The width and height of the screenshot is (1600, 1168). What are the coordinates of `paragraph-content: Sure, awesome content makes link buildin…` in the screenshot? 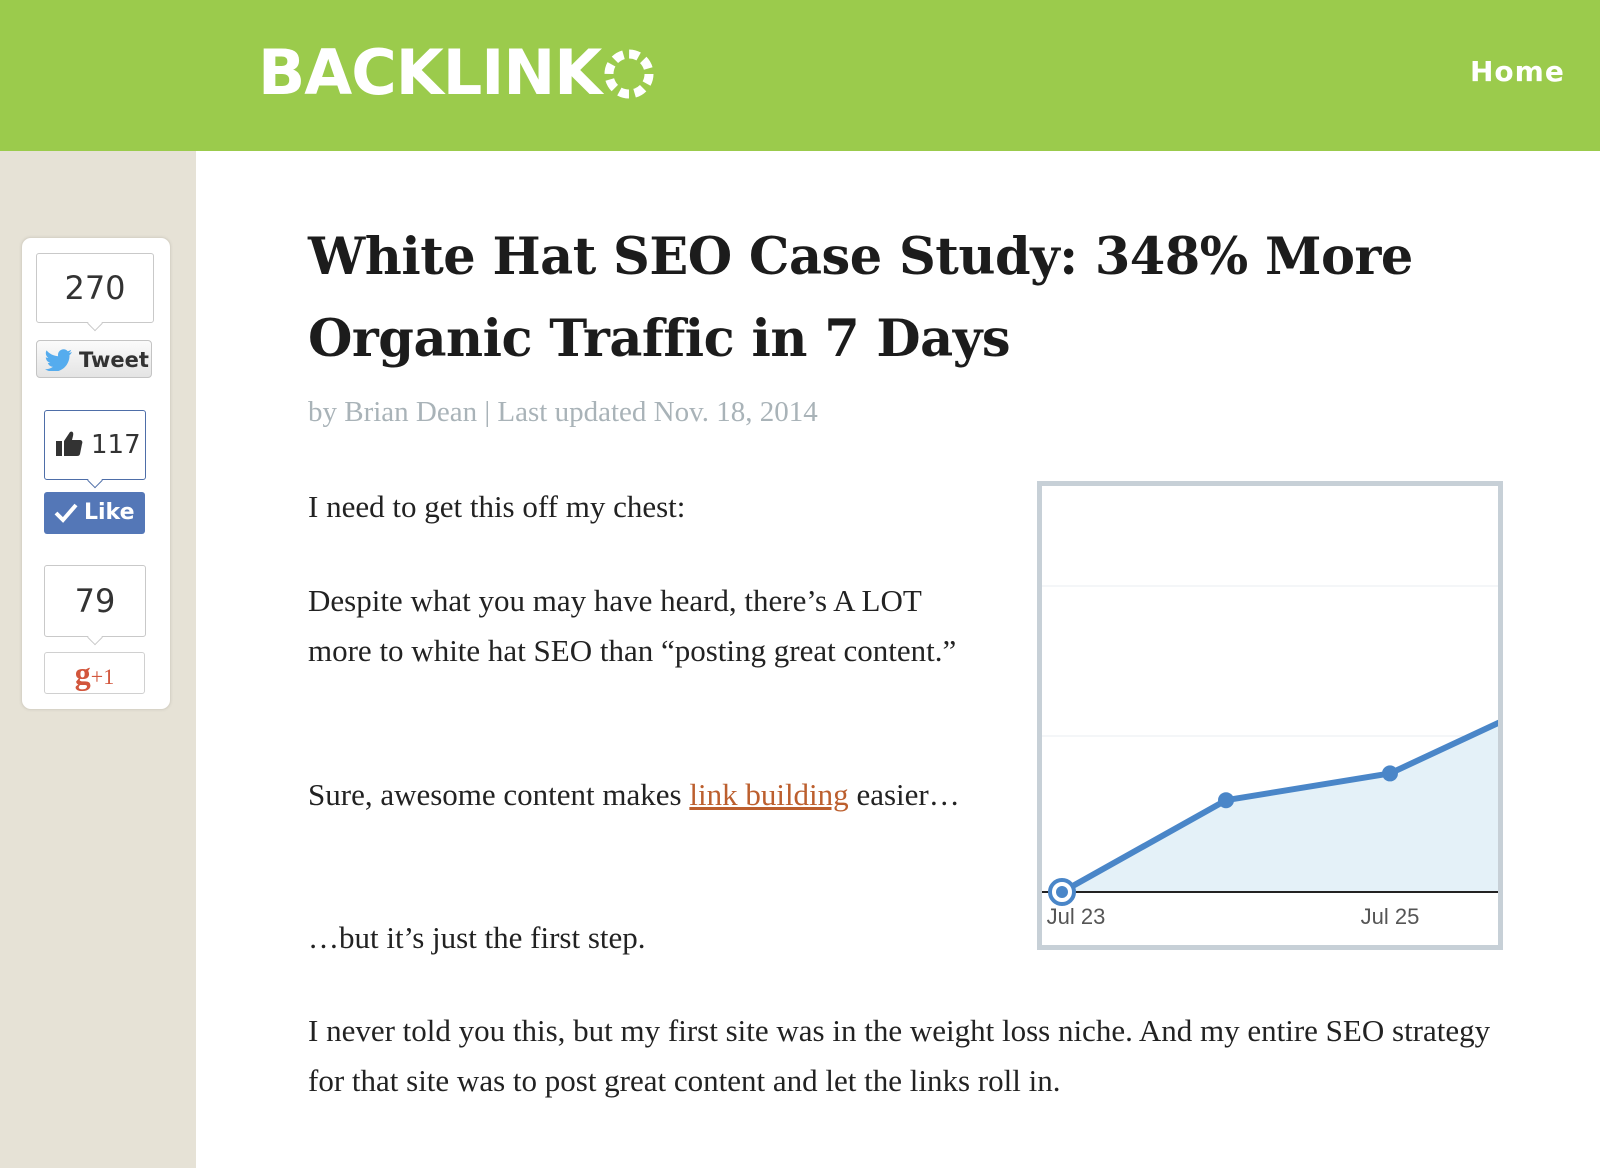 It's located at (638, 795).